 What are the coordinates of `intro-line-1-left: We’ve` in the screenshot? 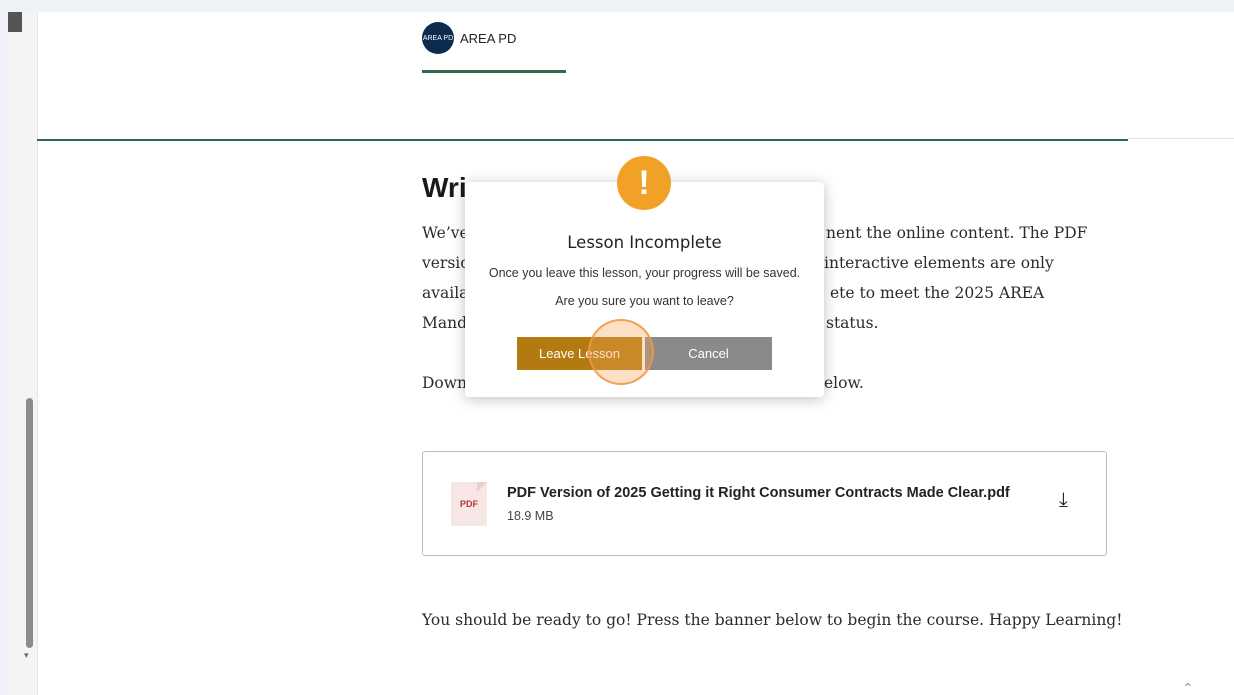 It's located at (445, 233).